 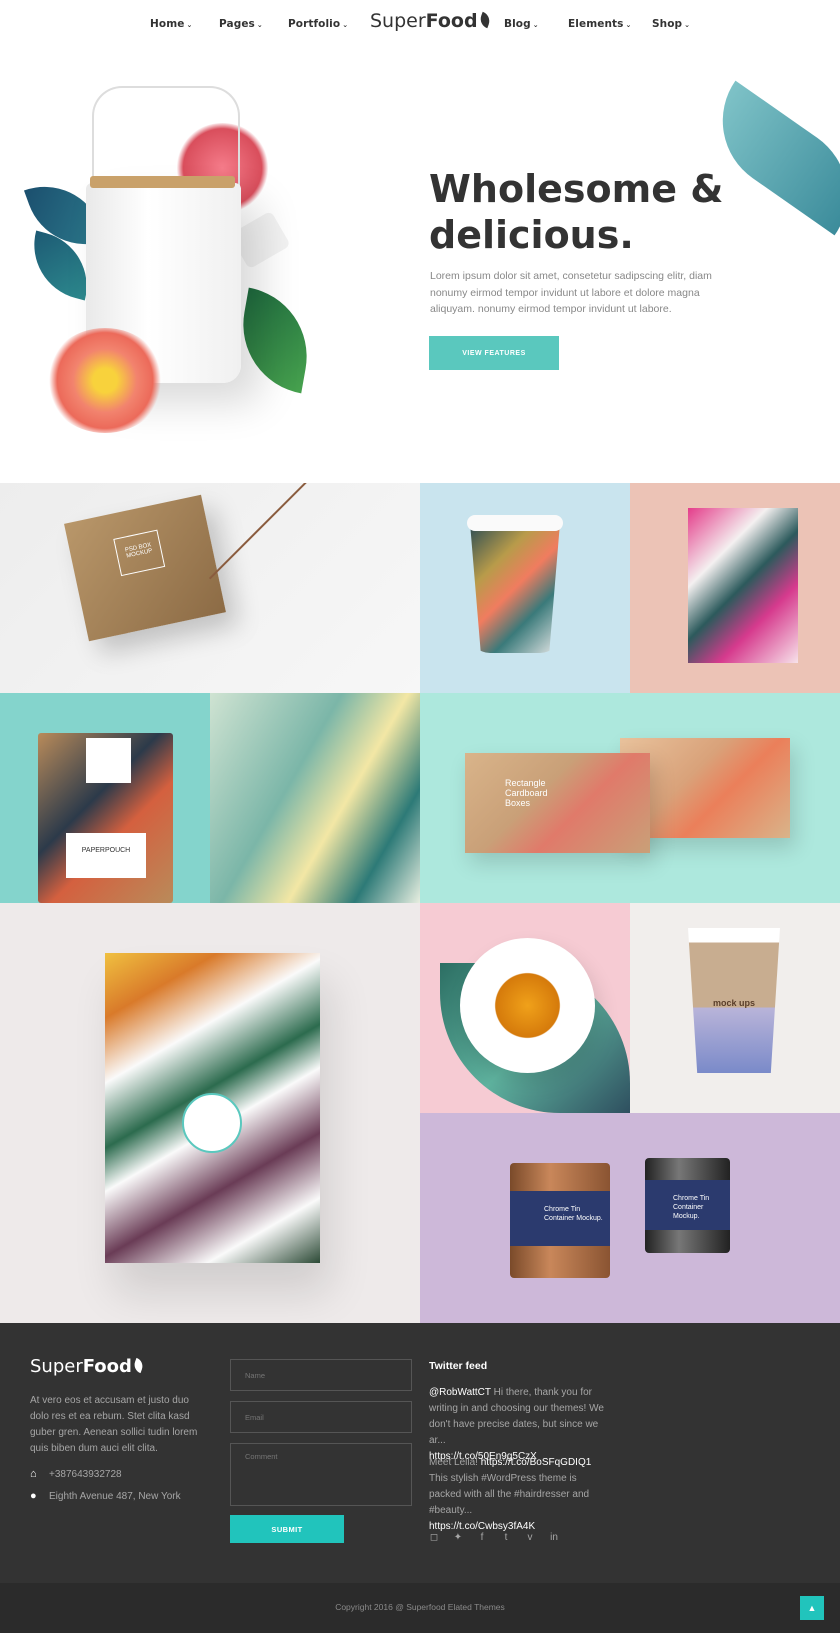 I want to click on back-to-top-button: ▲, so click(x=812, y=1608).